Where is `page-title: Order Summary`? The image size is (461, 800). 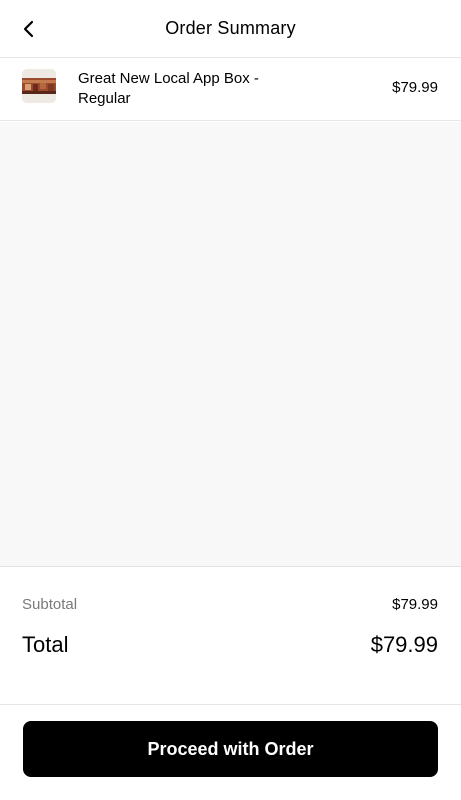
page-title: Order Summary is located at coordinates (230, 28).